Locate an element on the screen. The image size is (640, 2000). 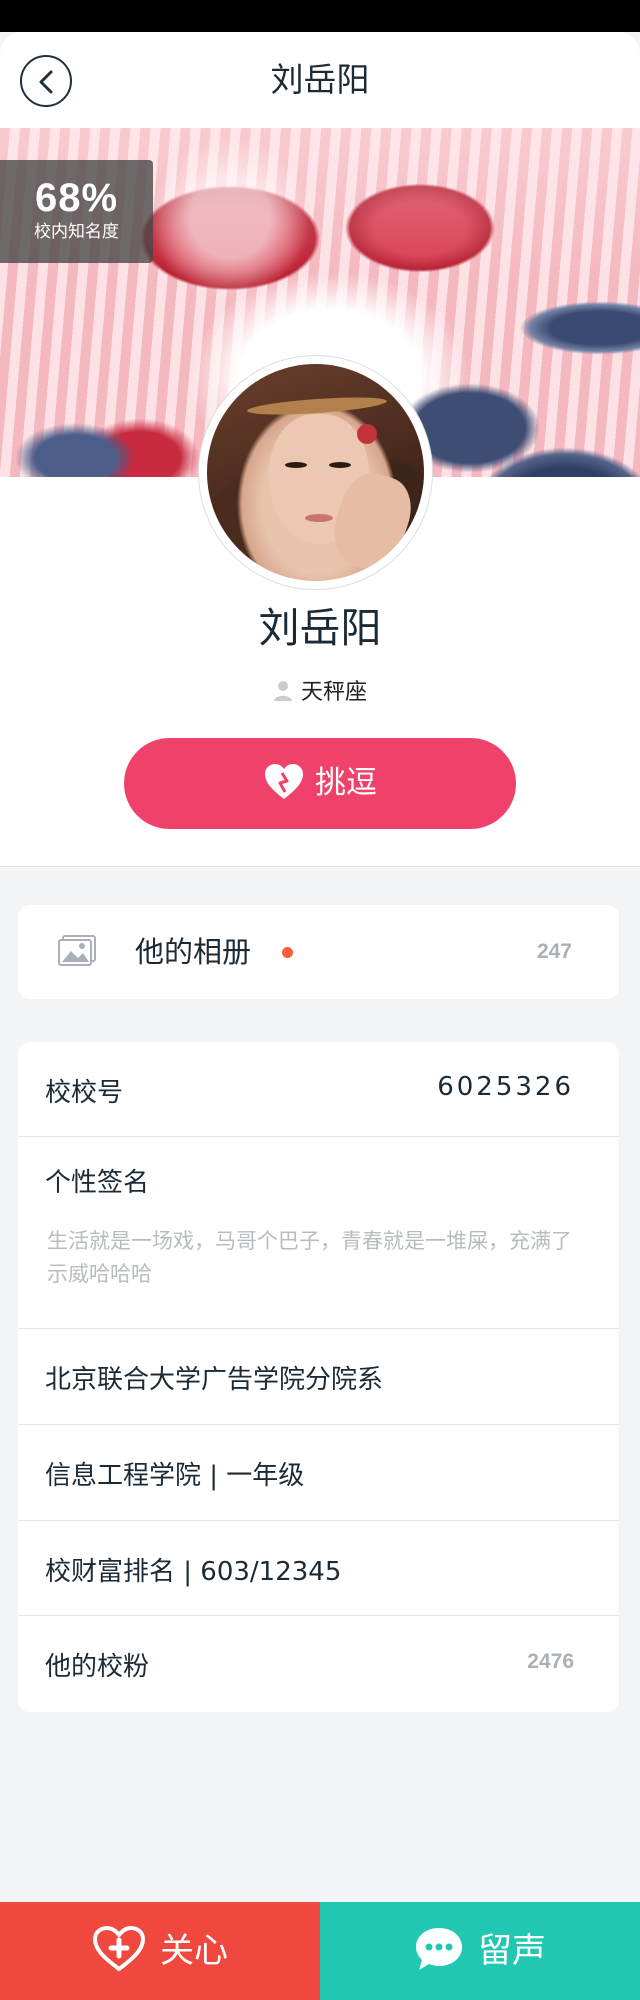
school-id-value: 6025326 is located at coordinates (505, 1087).